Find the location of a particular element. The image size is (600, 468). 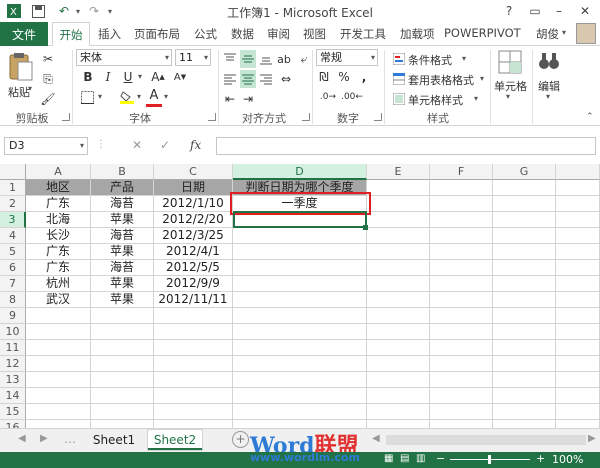

zoom-level: 100% is located at coordinates (567, 459).